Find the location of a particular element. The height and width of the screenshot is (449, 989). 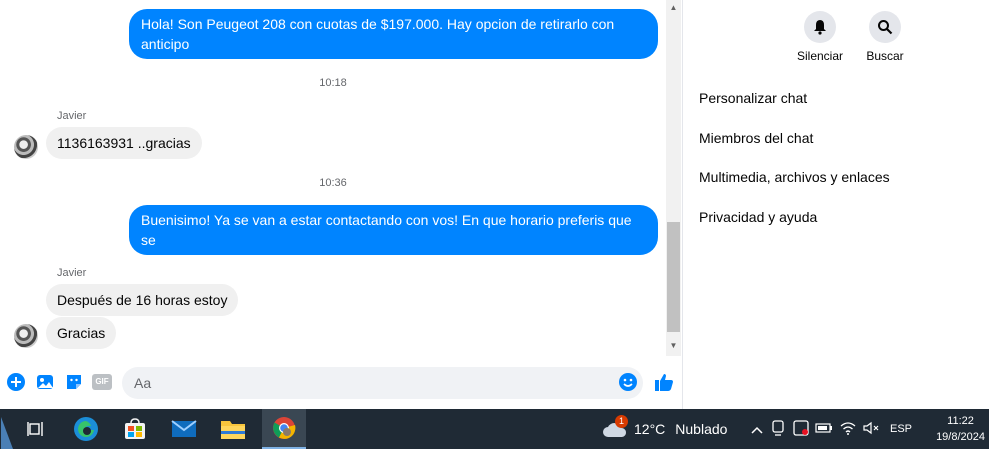

message-incoming: Gracias is located at coordinates (81, 333).